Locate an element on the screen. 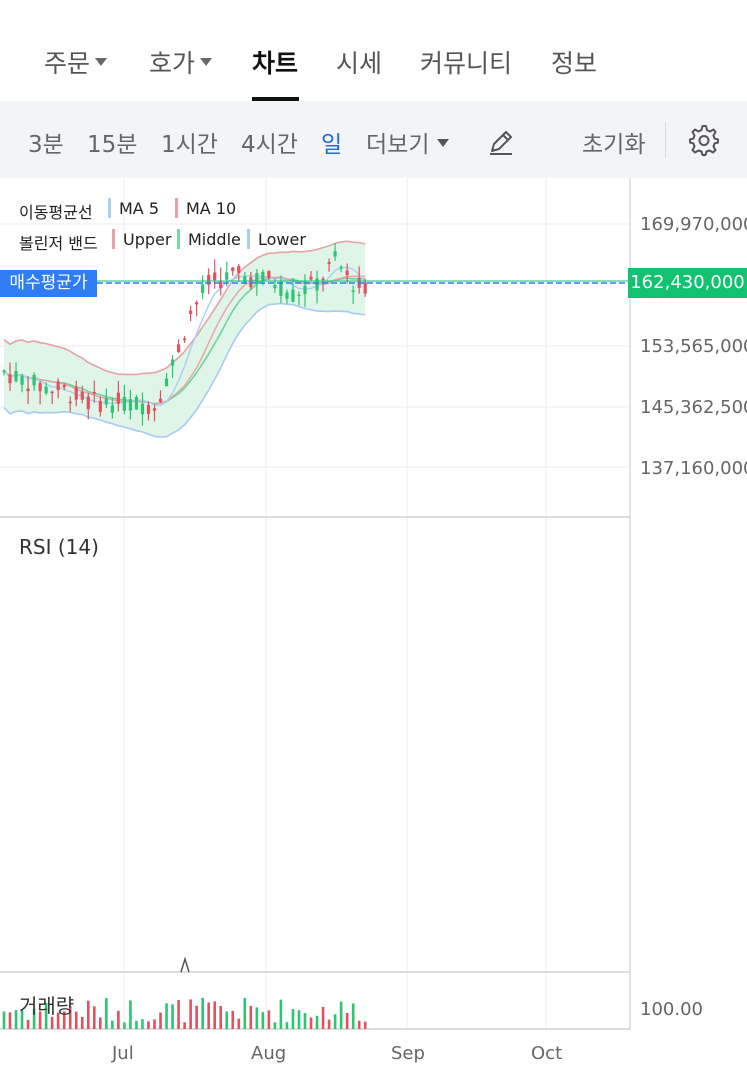 Image resolution: width=747 pixels, height=1080 pixels. price-tick-3: 145,362,500 is located at coordinates (693, 407).